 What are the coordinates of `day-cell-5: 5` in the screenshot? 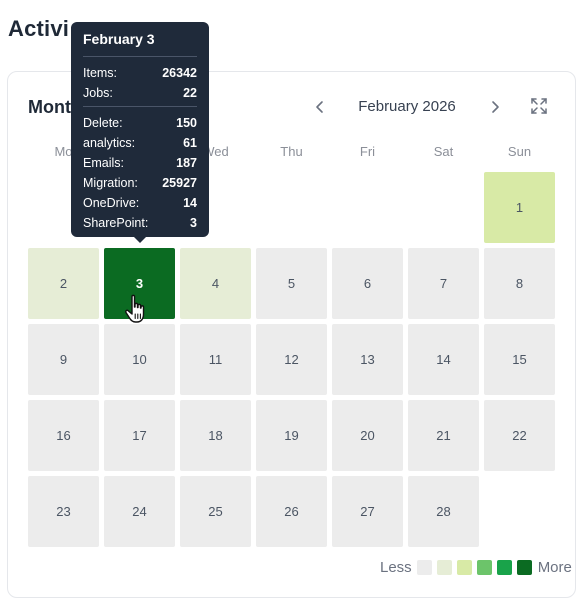 It's located at (291, 283).